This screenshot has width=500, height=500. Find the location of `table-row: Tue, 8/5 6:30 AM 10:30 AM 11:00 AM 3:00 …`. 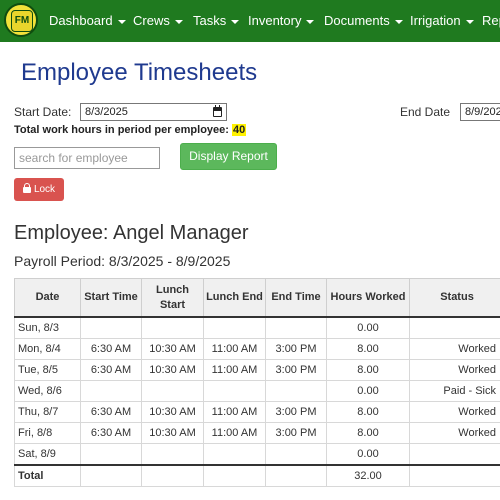

table-row: Tue, 8/5 6:30 AM 10:30 AM 11:00 AM 3:00 … is located at coordinates (257, 370).